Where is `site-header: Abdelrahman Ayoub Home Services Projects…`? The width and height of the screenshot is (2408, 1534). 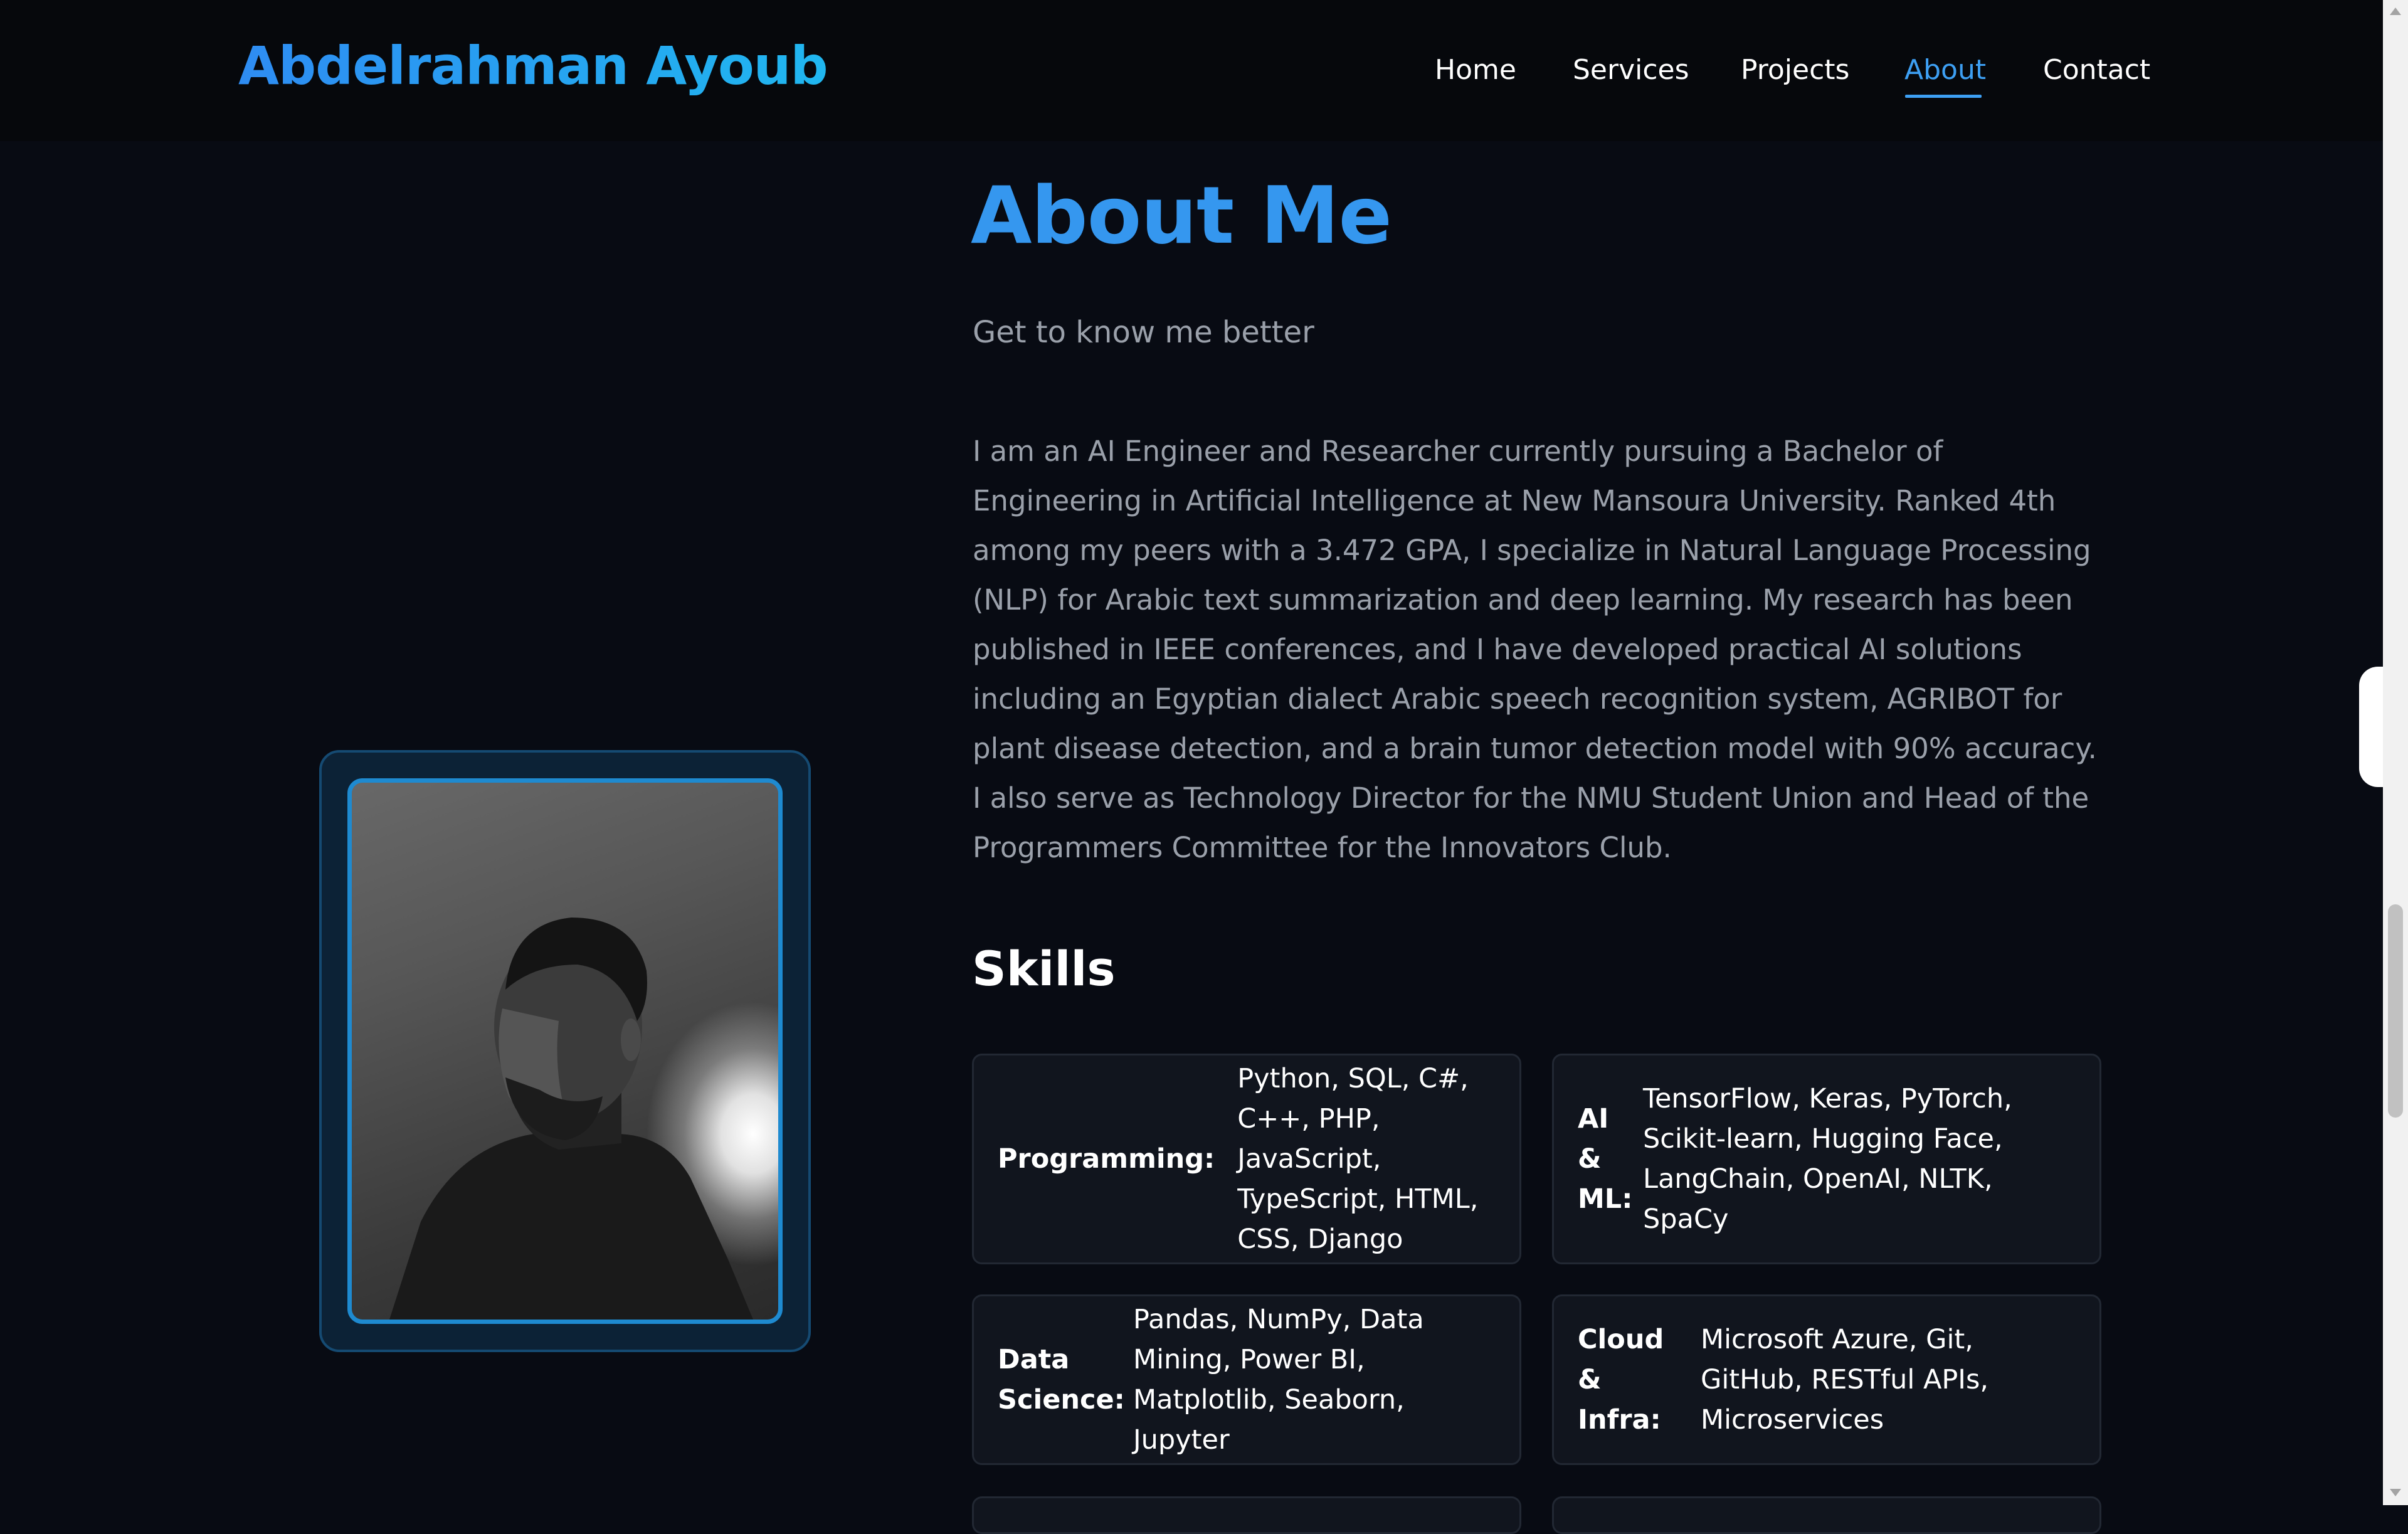 site-header: Abdelrahman Ayoub Home Services Projects… is located at coordinates (1191, 70).